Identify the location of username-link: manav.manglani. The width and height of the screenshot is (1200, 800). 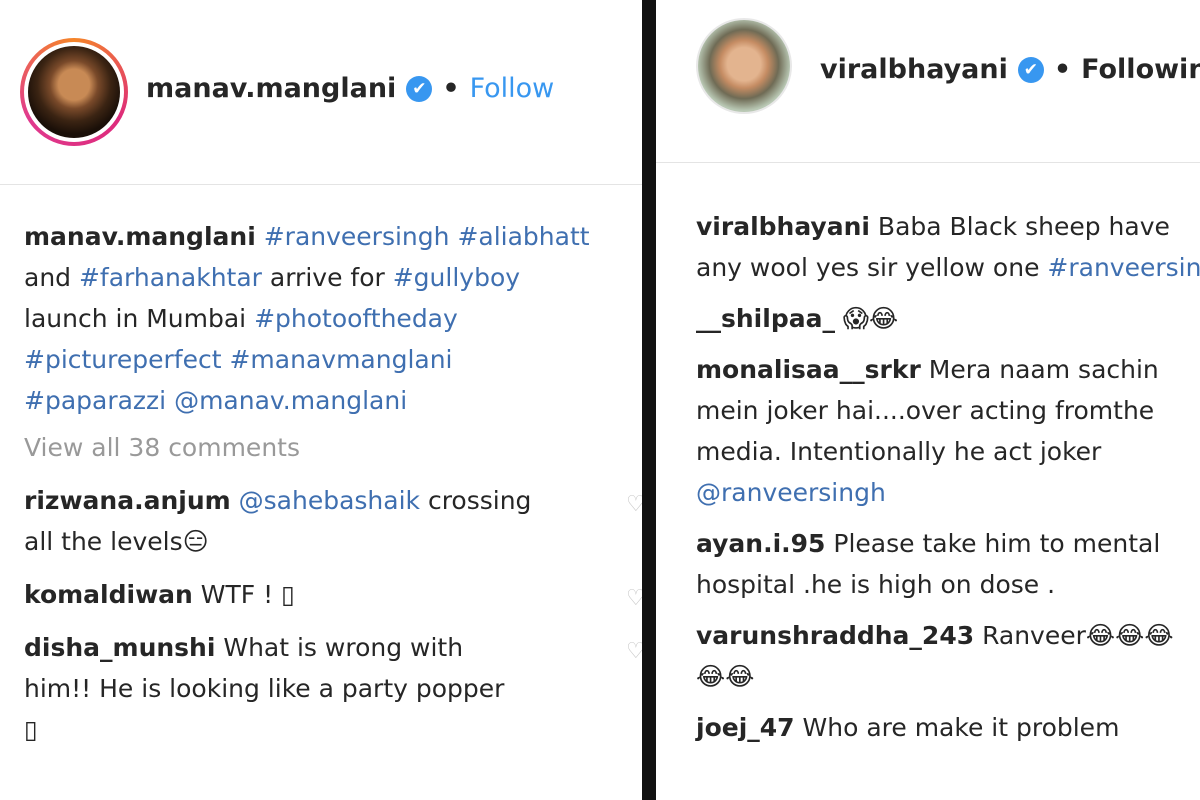
(271, 88).